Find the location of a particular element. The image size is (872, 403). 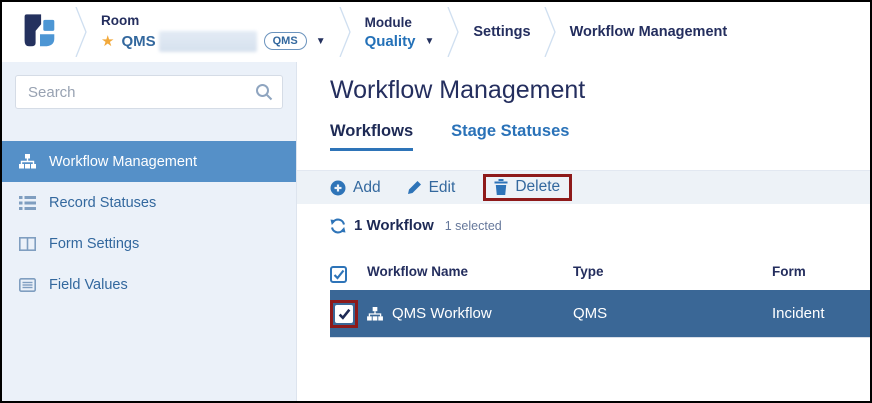

sidebar-item-label: Workflow Management is located at coordinates (123, 161).